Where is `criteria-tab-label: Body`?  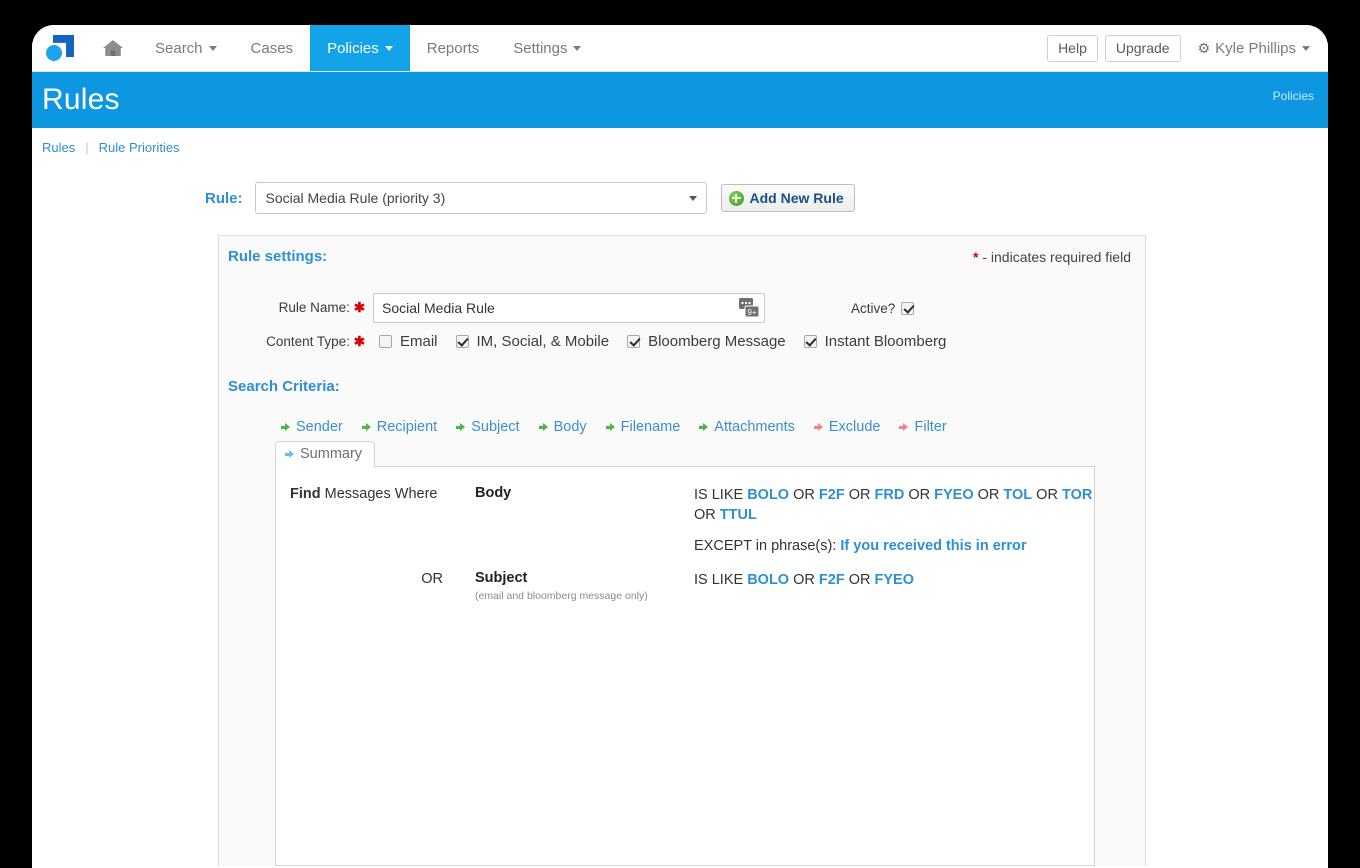 criteria-tab-label: Body is located at coordinates (570, 427).